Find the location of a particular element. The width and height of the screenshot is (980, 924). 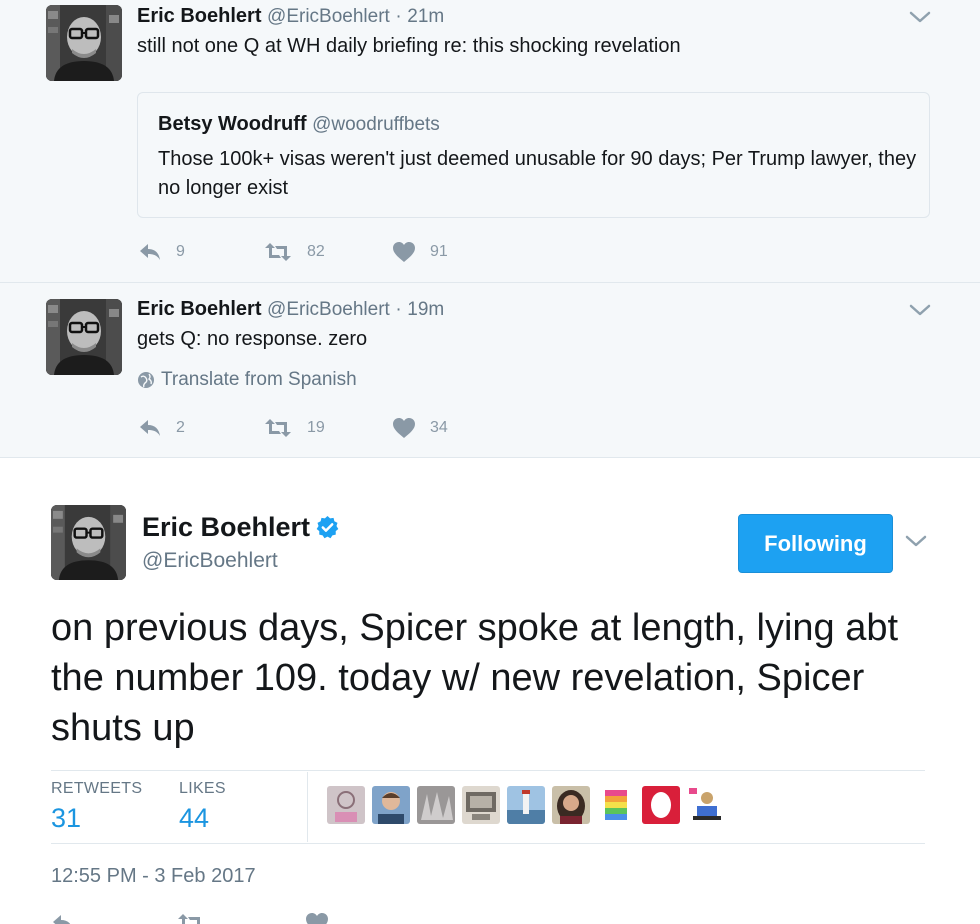

reply-count: 9 is located at coordinates (180, 251).